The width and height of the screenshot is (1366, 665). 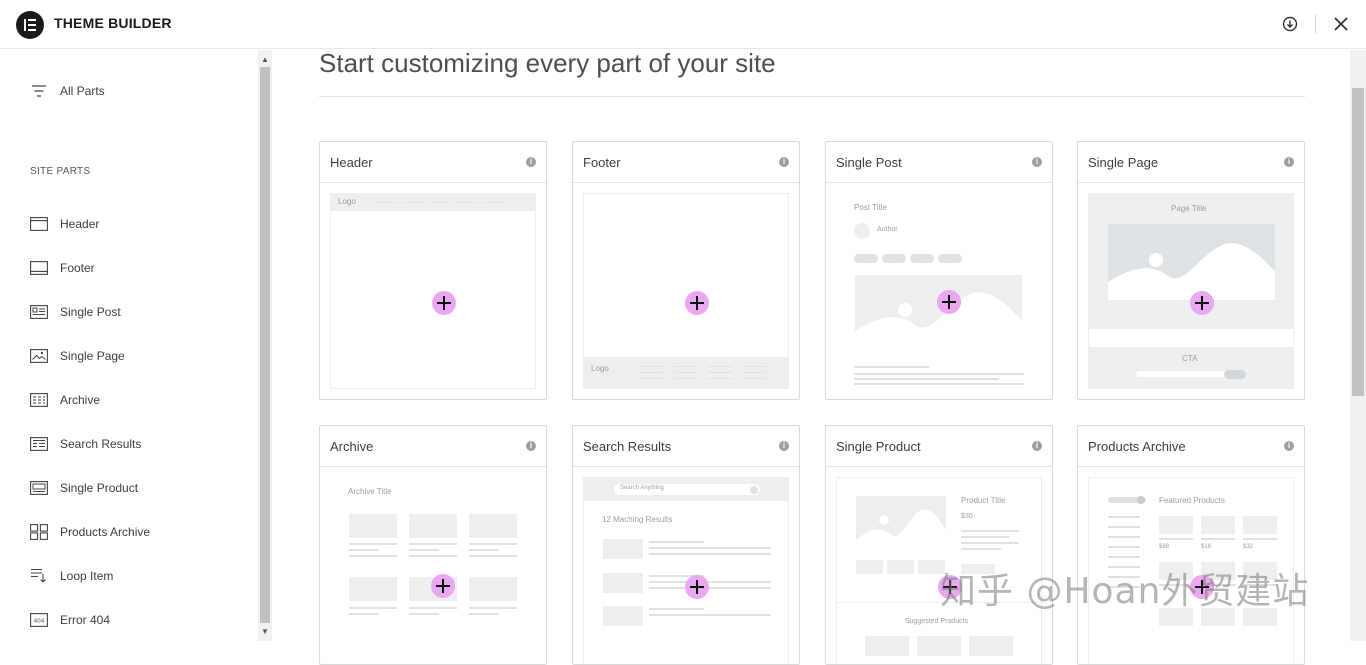 I want to click on preview-page-title: Page Title, so click(x=1189, y=208).